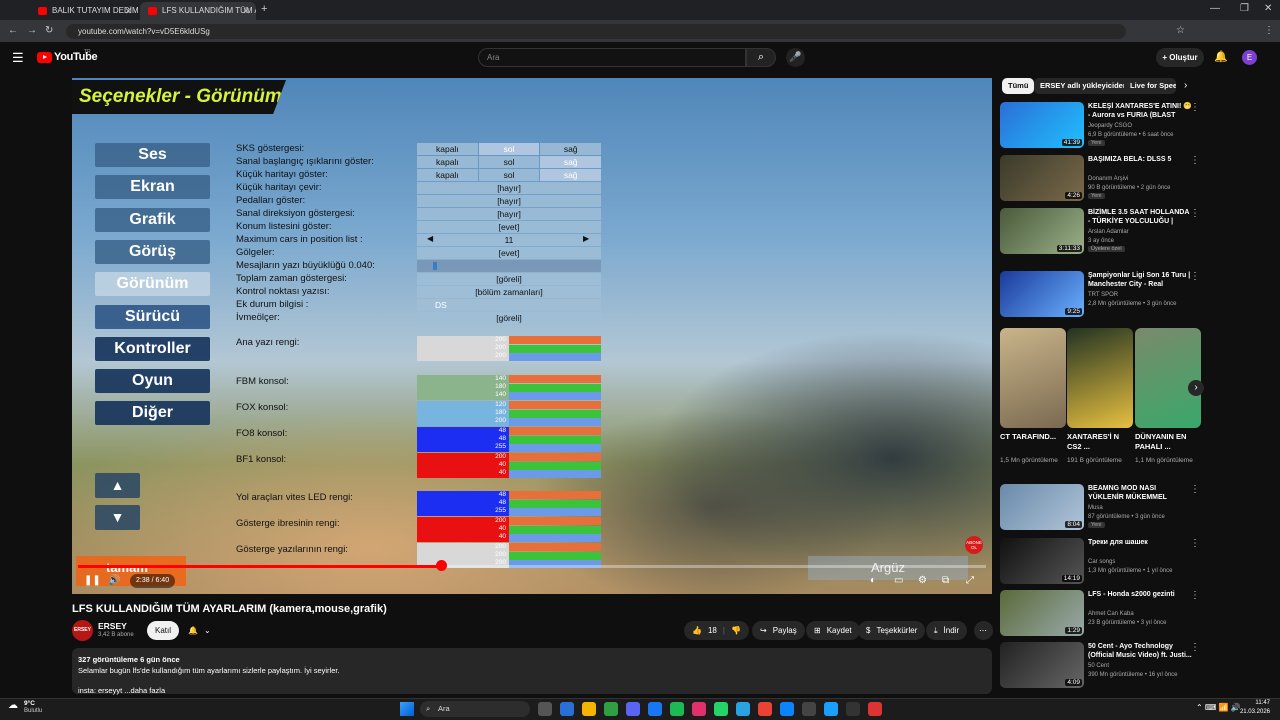 This screenshot has height=720, width=1280. Describe the element at coordinates (430, 238) in the screenshot. I see `decrease-arrow-icon: ◀` at that location.